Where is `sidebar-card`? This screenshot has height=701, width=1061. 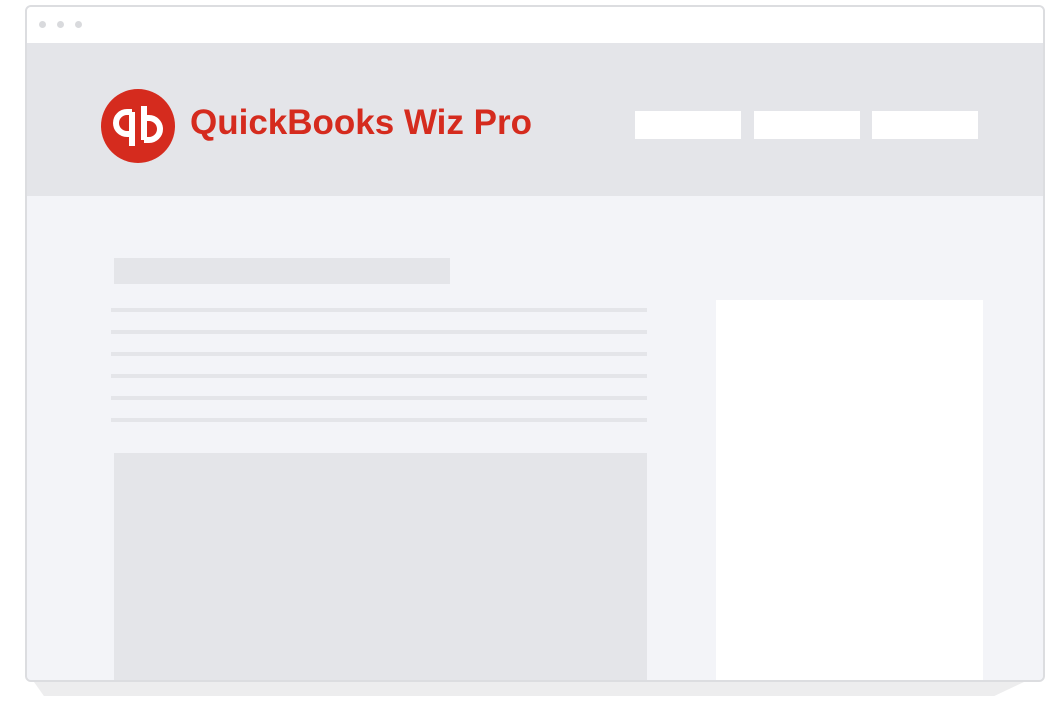
sidebar-card is located at coordinates (849, 490).